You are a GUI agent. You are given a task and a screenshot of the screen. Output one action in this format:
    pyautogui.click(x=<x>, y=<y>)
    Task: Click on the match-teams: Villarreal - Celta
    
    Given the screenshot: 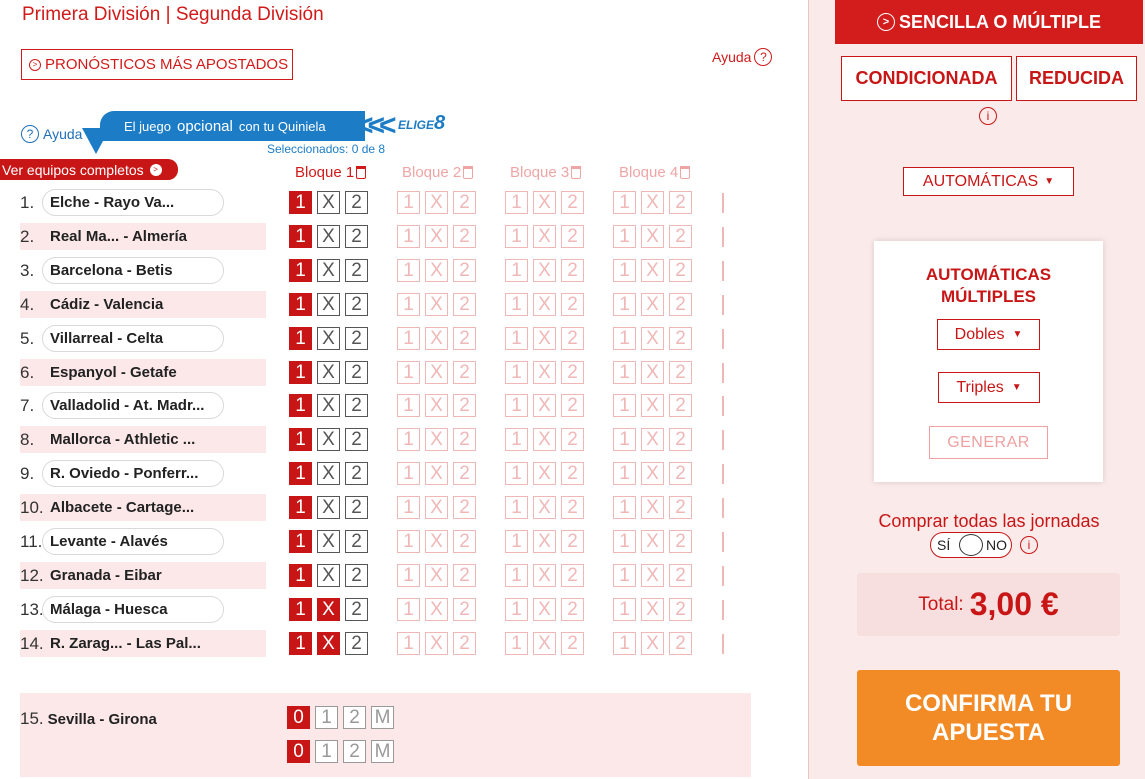 What is the action you would take?
    pyautogui.click(x=133, y=338)
    